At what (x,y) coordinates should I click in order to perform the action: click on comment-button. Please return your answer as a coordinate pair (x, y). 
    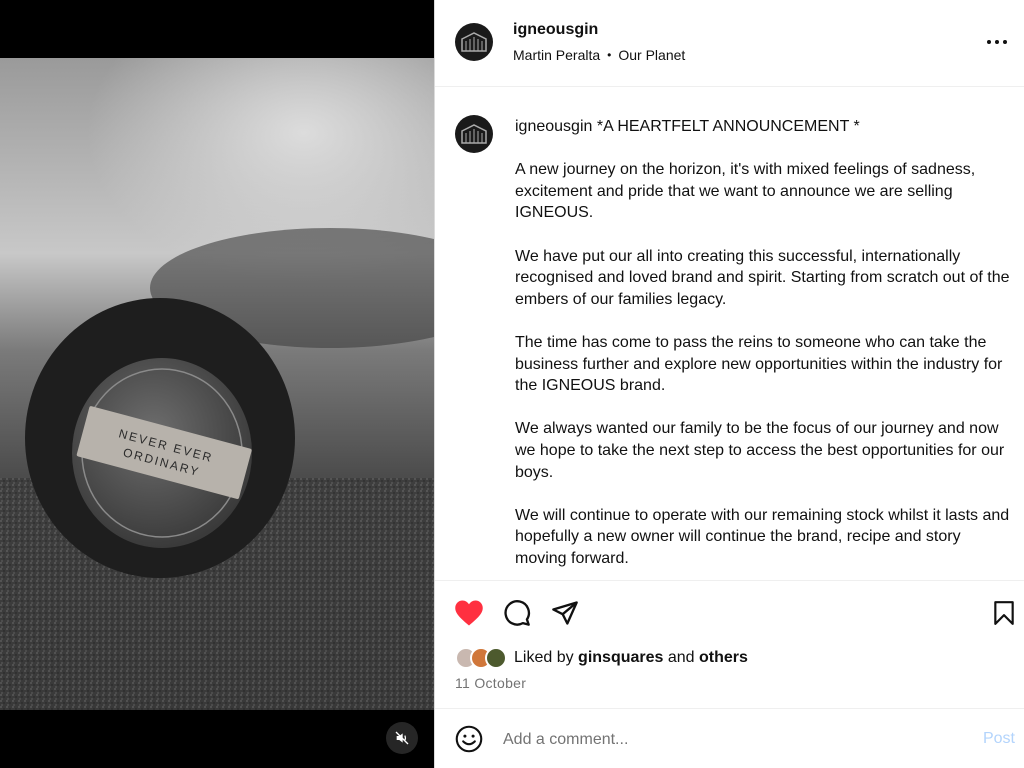
    Looking at the image, I should click on (517, 613).